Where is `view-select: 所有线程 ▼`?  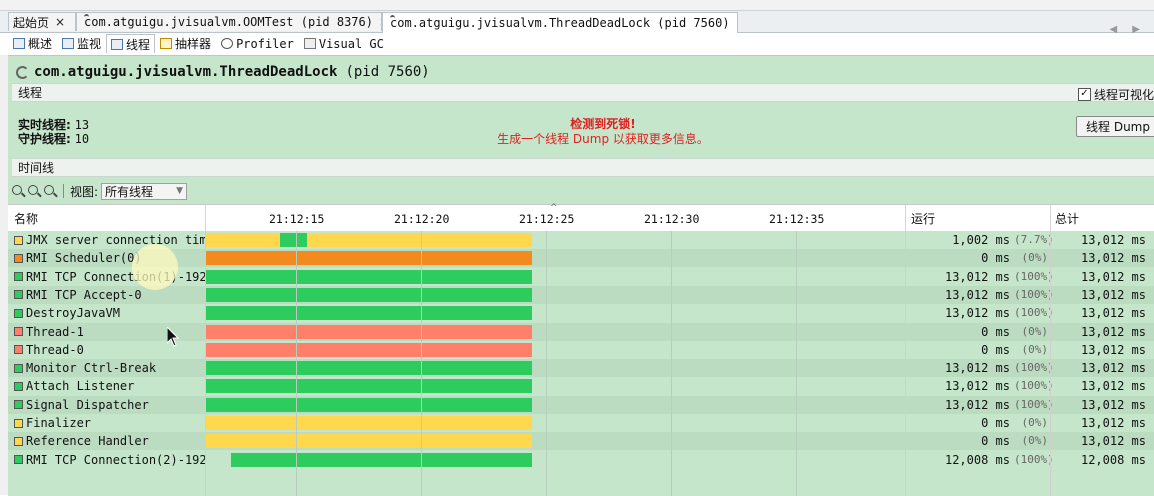
view-select: 所有线程 ▼ is located at coordinates (144, 191).